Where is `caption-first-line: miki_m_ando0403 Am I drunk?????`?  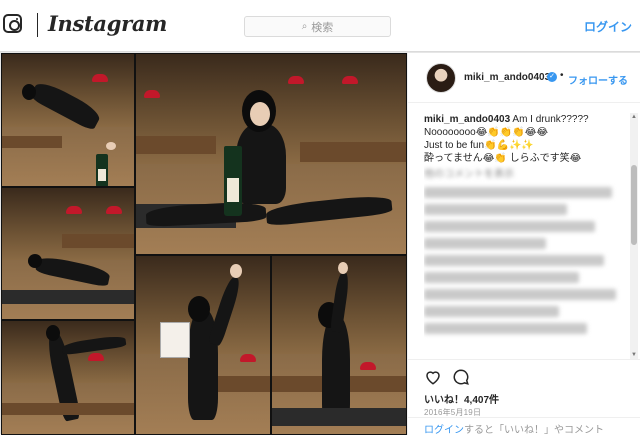
caption-first-line: miki_m_ando0403 Am I drunk????? is located at coordinates (526, 119).